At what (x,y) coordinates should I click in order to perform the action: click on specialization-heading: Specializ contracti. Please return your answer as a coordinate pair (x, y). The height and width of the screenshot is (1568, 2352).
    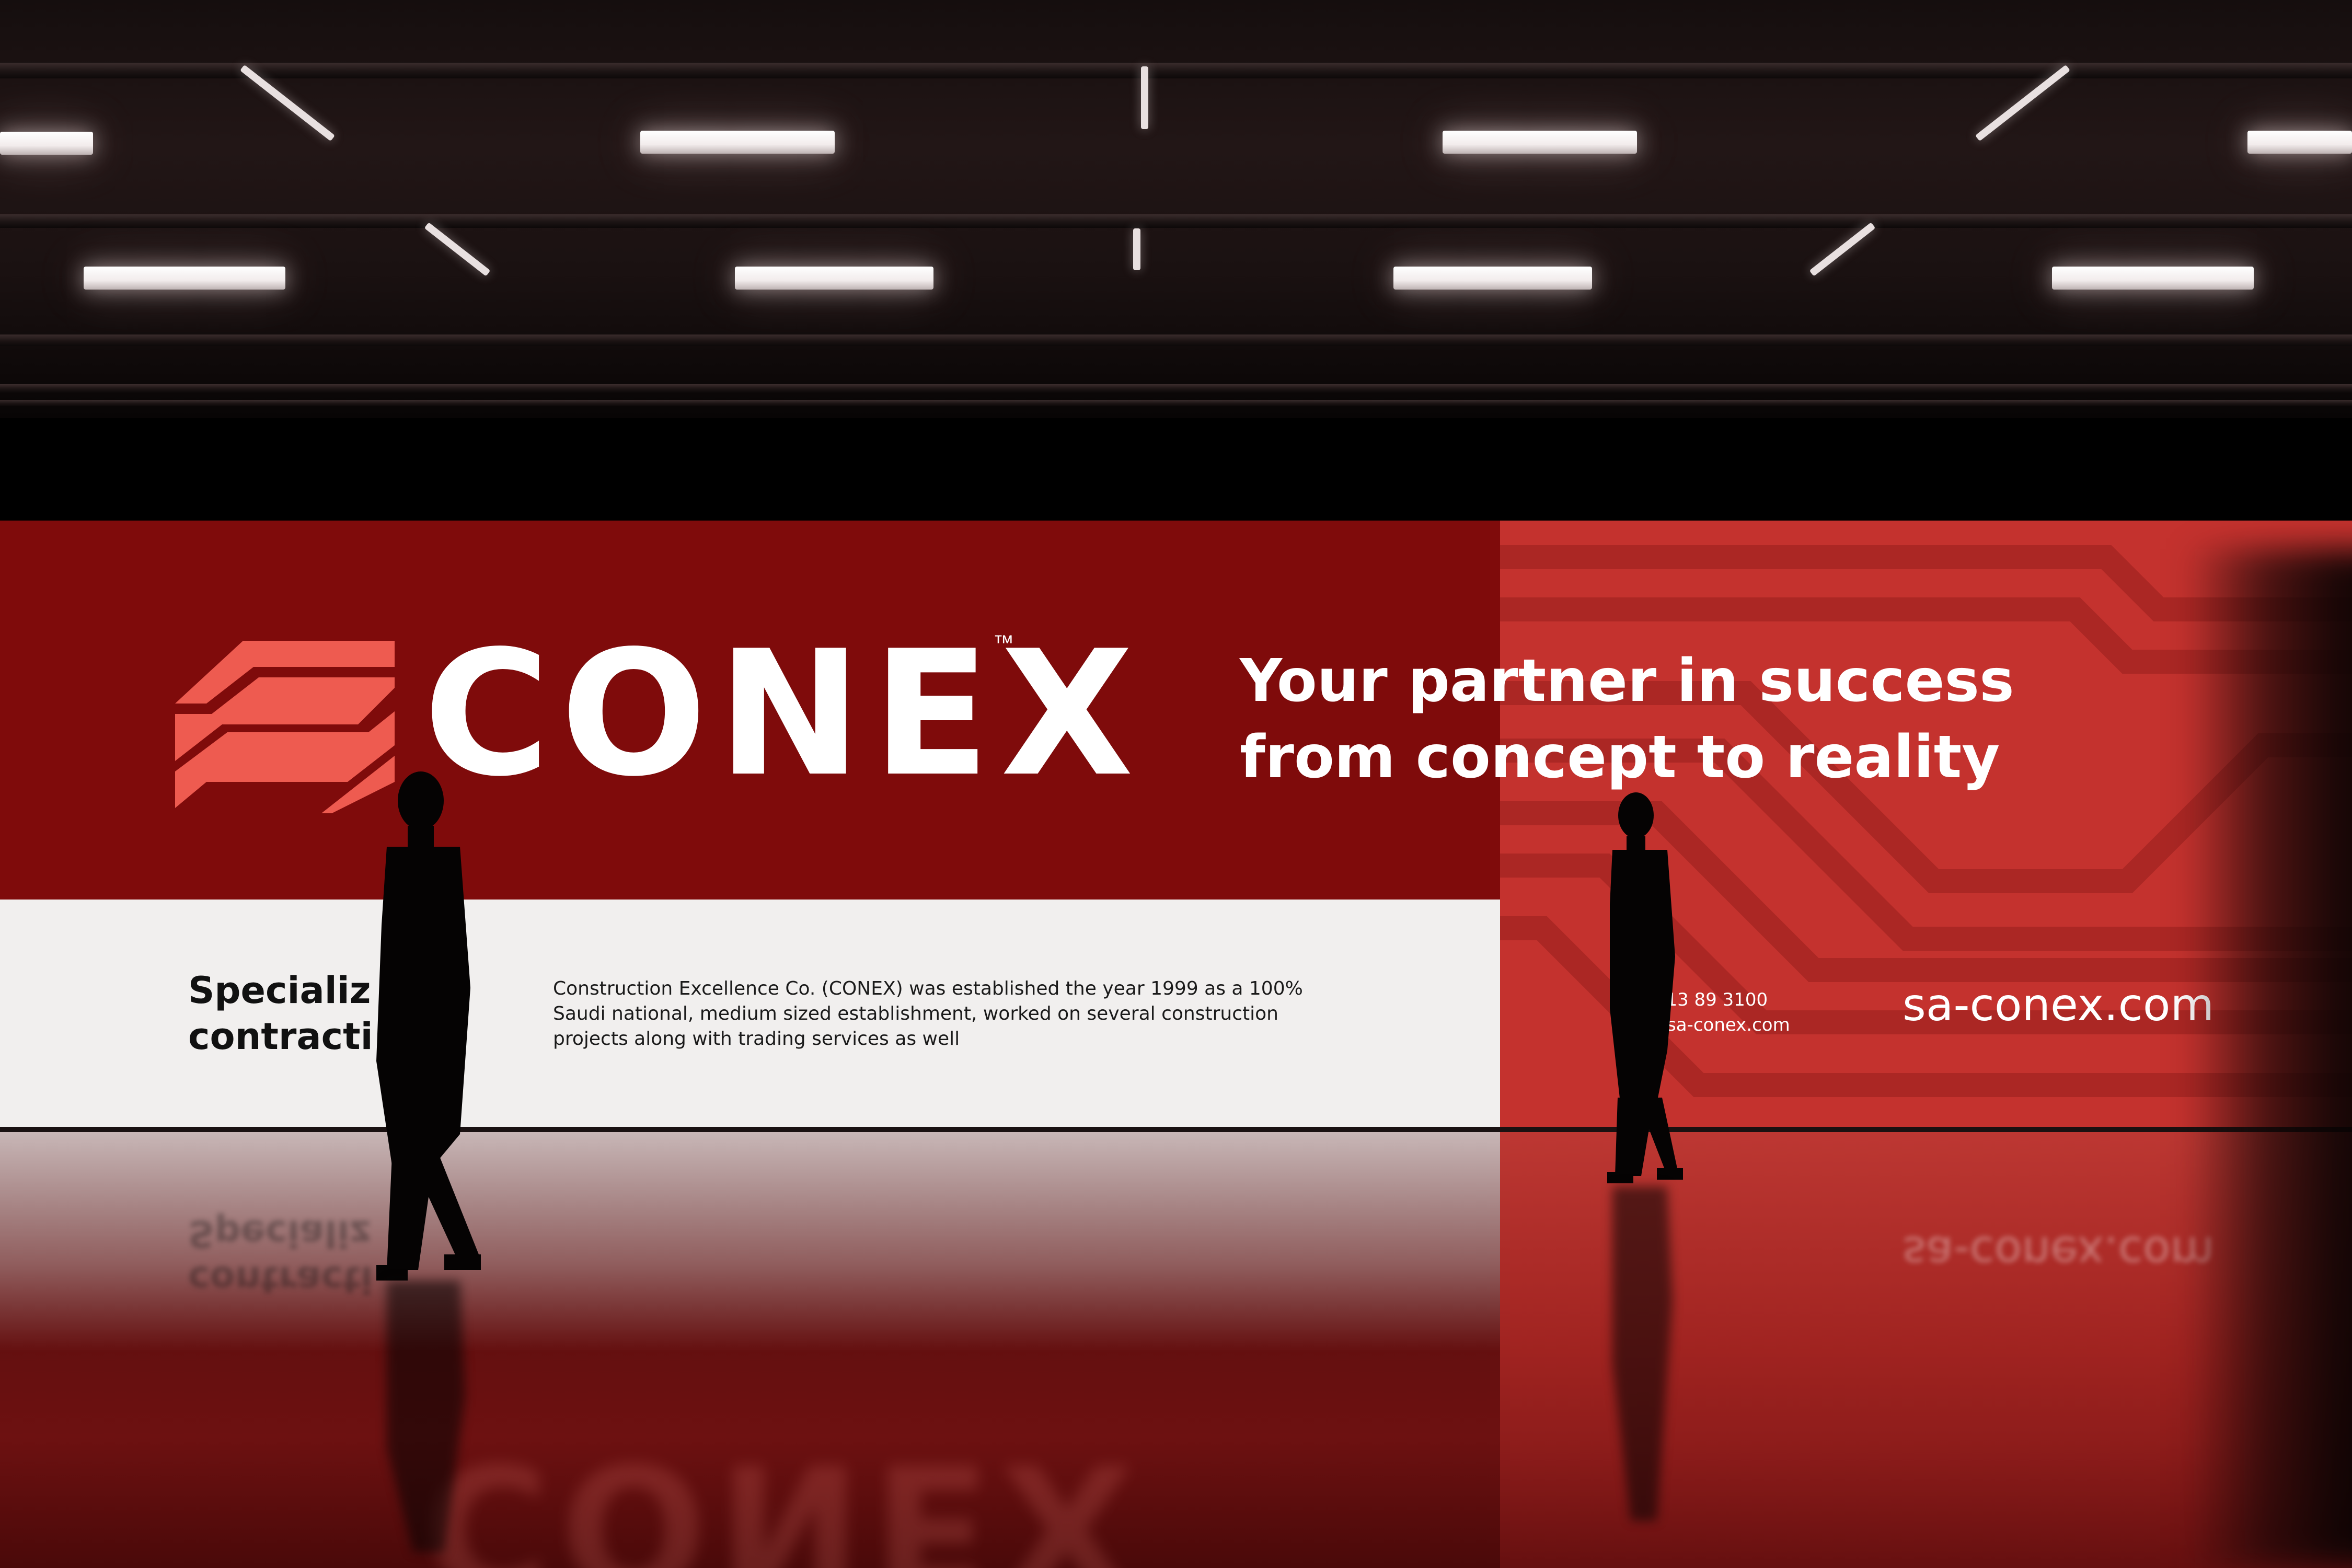
    Looking at the image, I should click on (280, 1013).